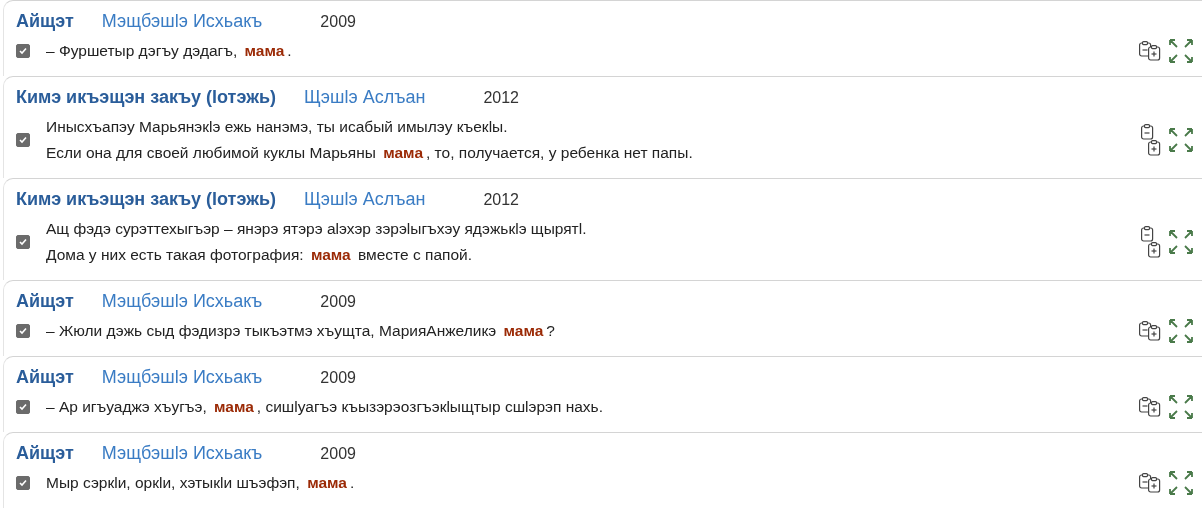 The height and width of the screenshot is (508, 1202). I want to click on example-sentence: – Ар игъуаджэ хъугъэ, мама, сишlуагъэ къызэрэозгъэкlыщтыр сшlэрэп нахь., so click(325, 407).